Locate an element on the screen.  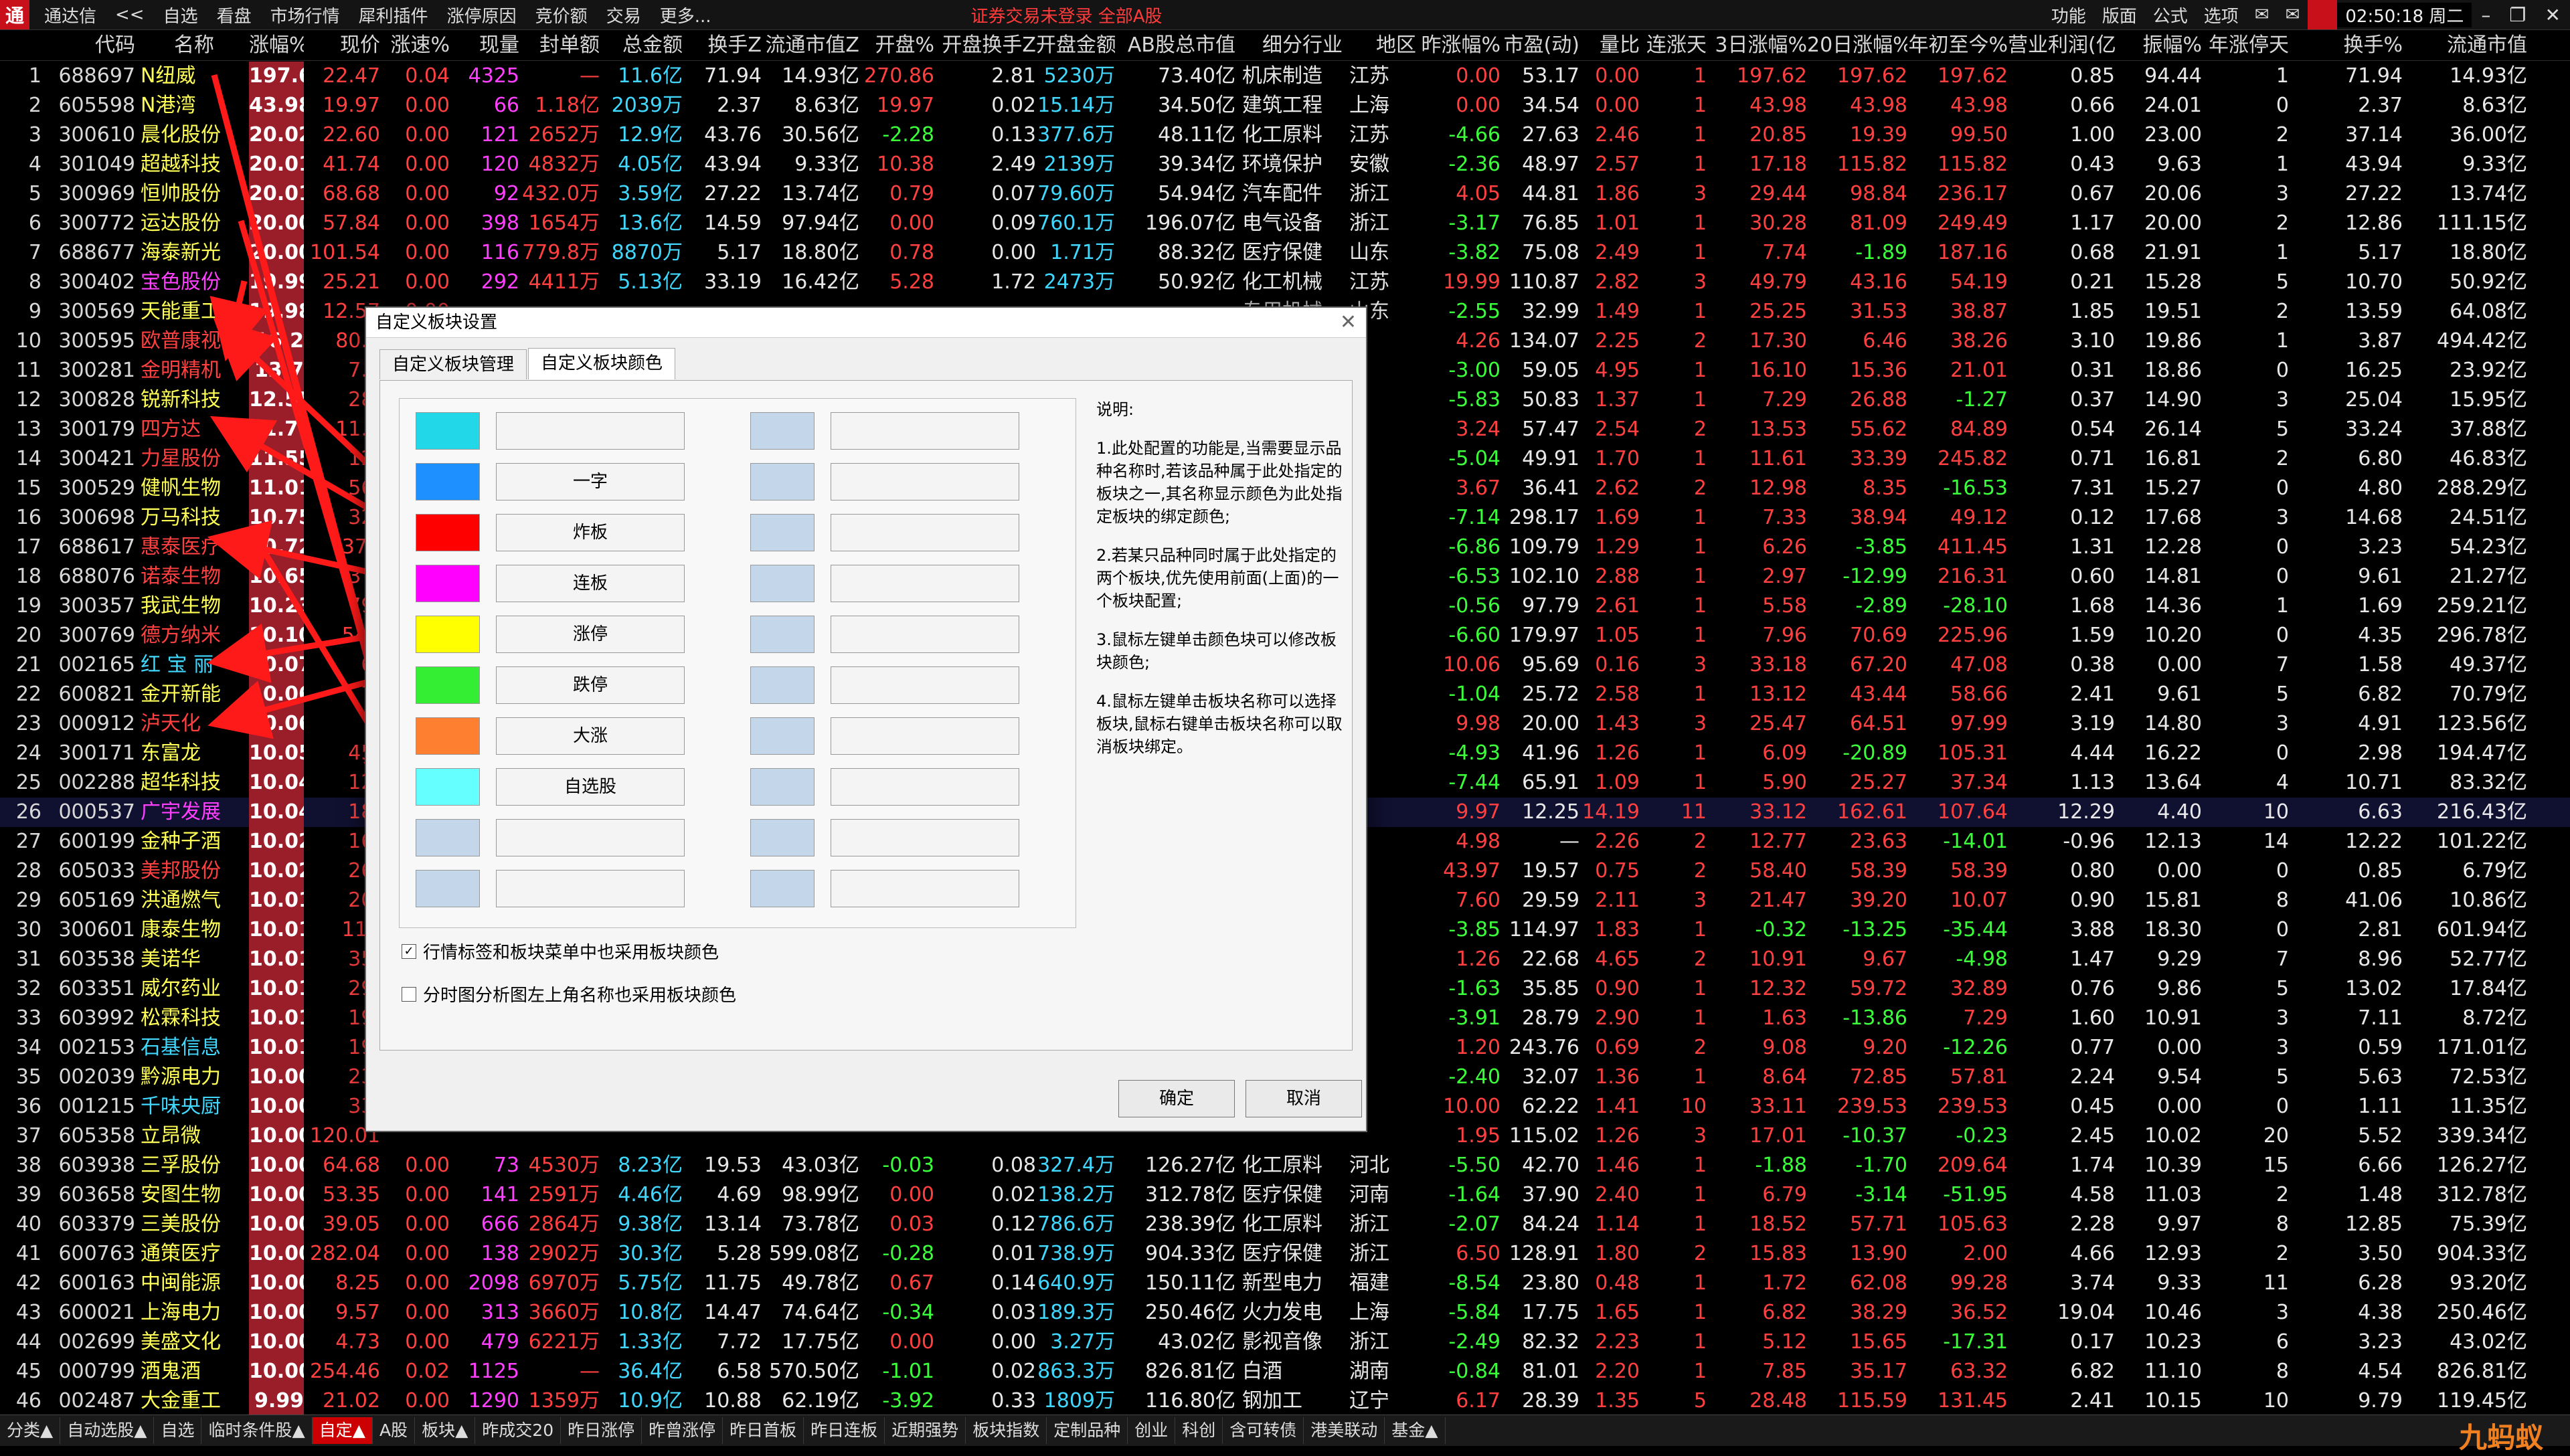
bottom-tab: A股 is located at coordinates (394, 1430).